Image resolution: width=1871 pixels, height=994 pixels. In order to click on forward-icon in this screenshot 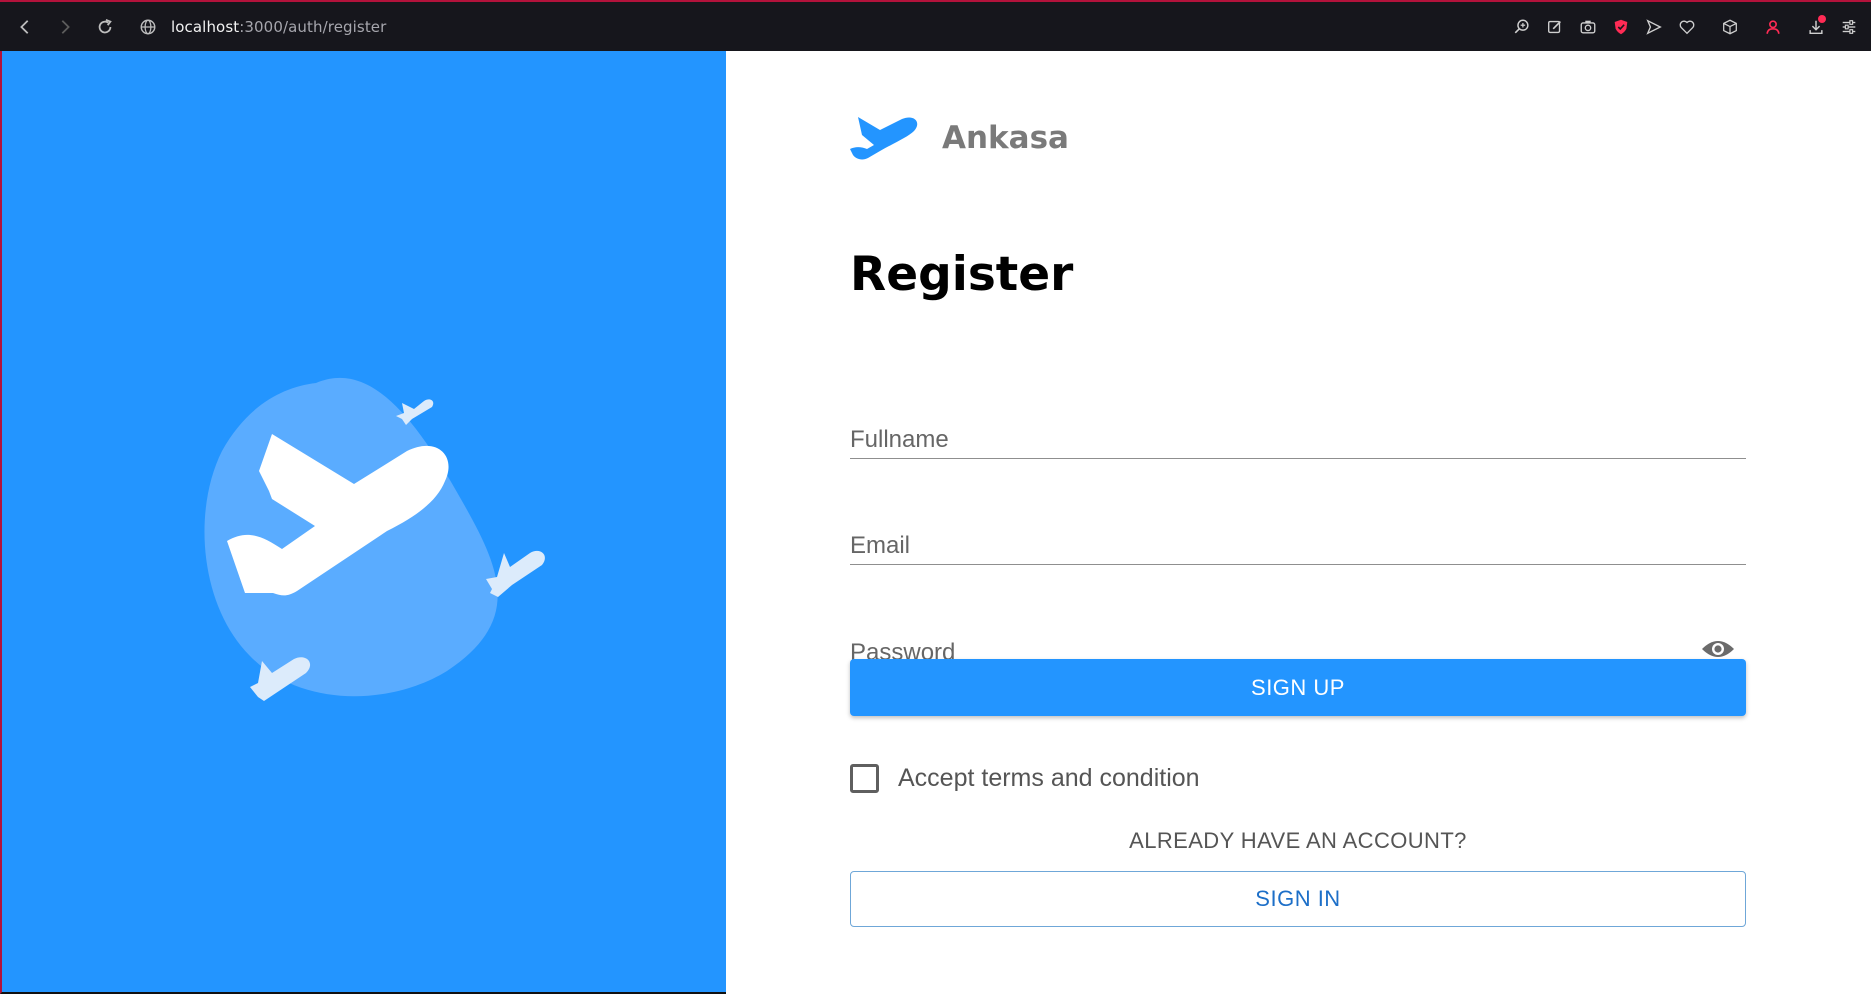, I will do `click(65, 26)`.